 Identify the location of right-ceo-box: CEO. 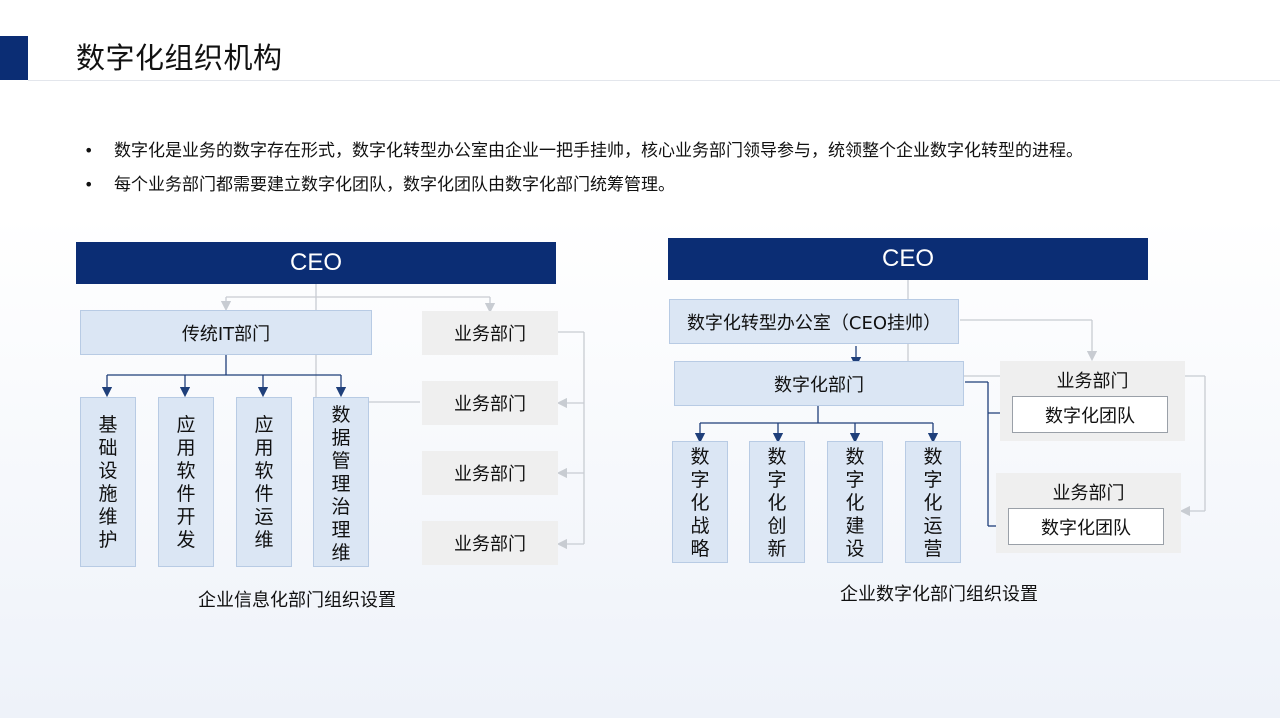
(908, 259).